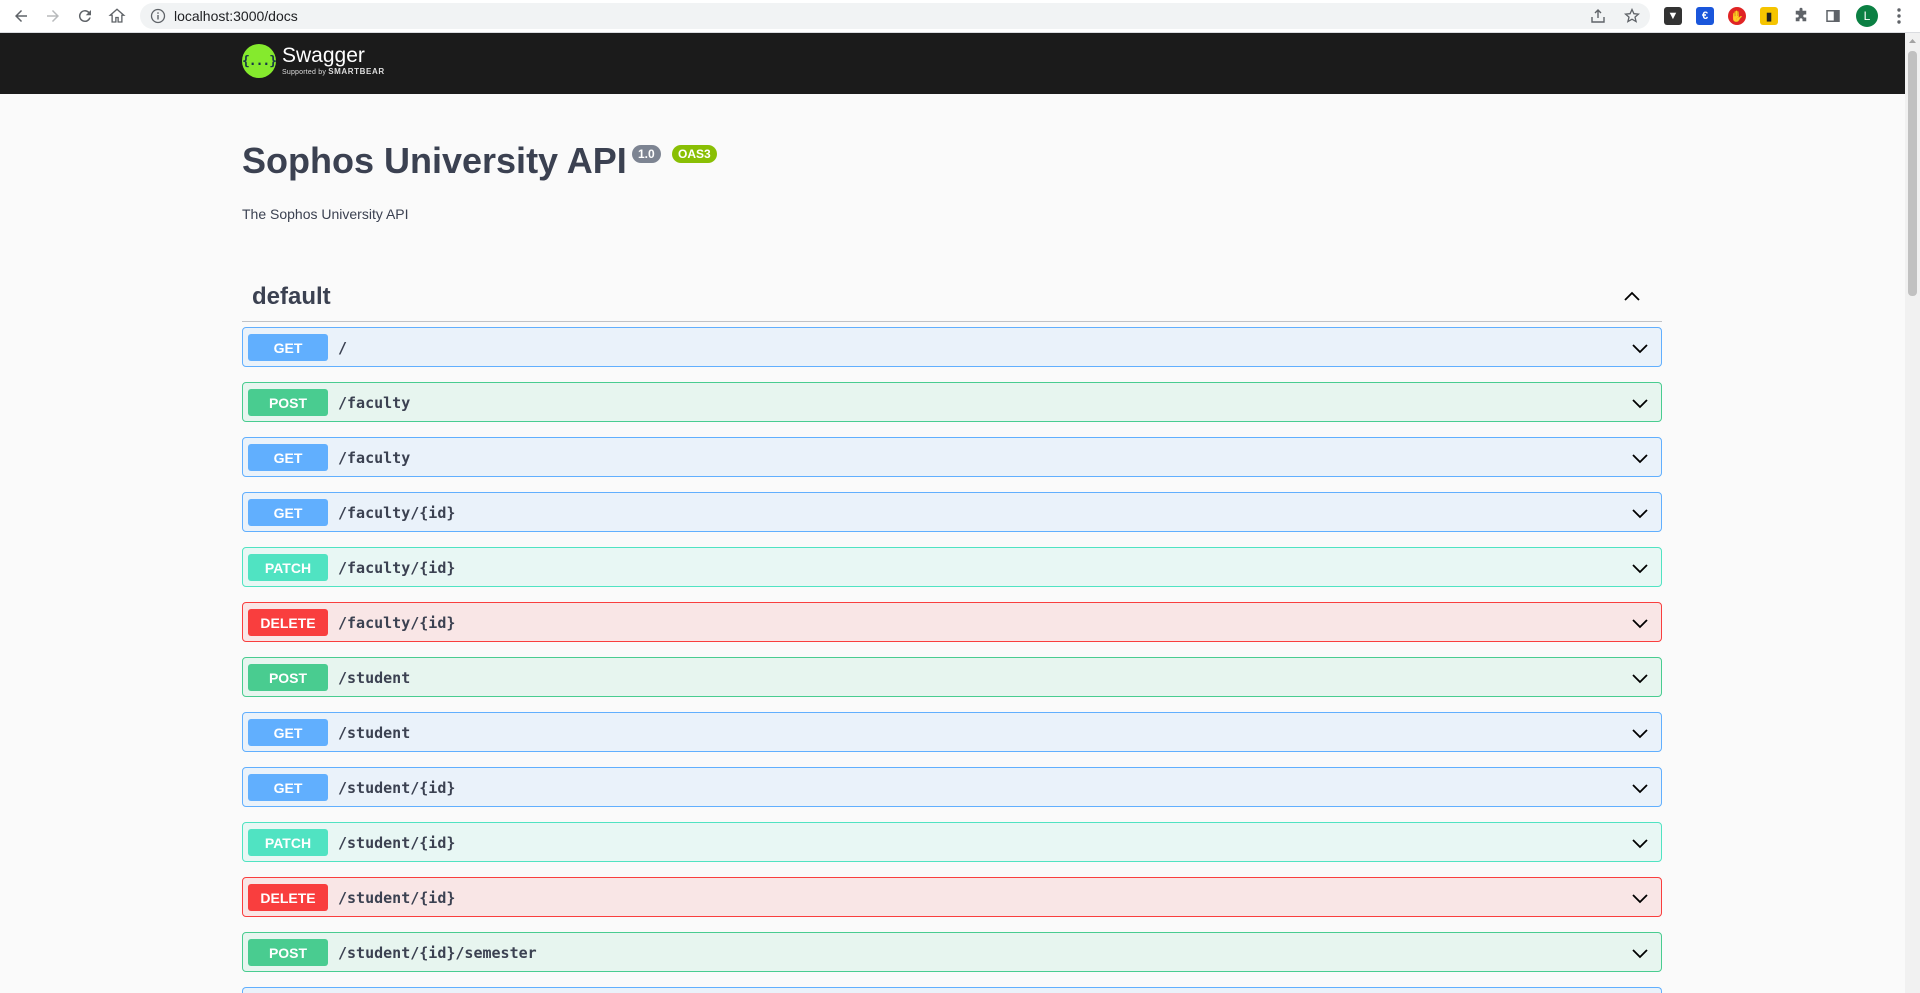 This screenshot has width=1920, height=993. What do you see at coordinates (1833, 16) in the screenshot?
I see `side-panel-icon` at bounding box center [1833, 16].